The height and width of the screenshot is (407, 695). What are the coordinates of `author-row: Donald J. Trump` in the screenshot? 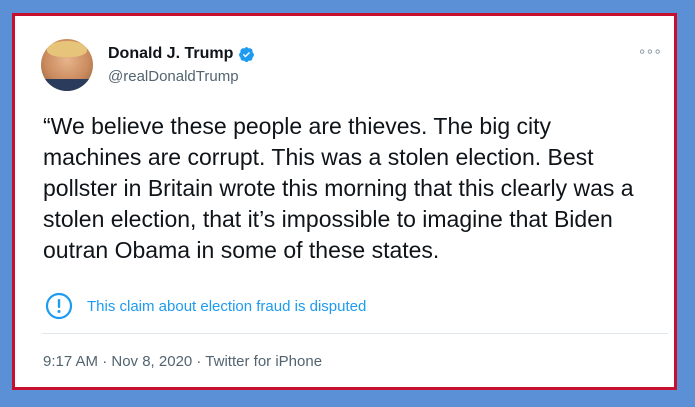 It's located at (181, 54).